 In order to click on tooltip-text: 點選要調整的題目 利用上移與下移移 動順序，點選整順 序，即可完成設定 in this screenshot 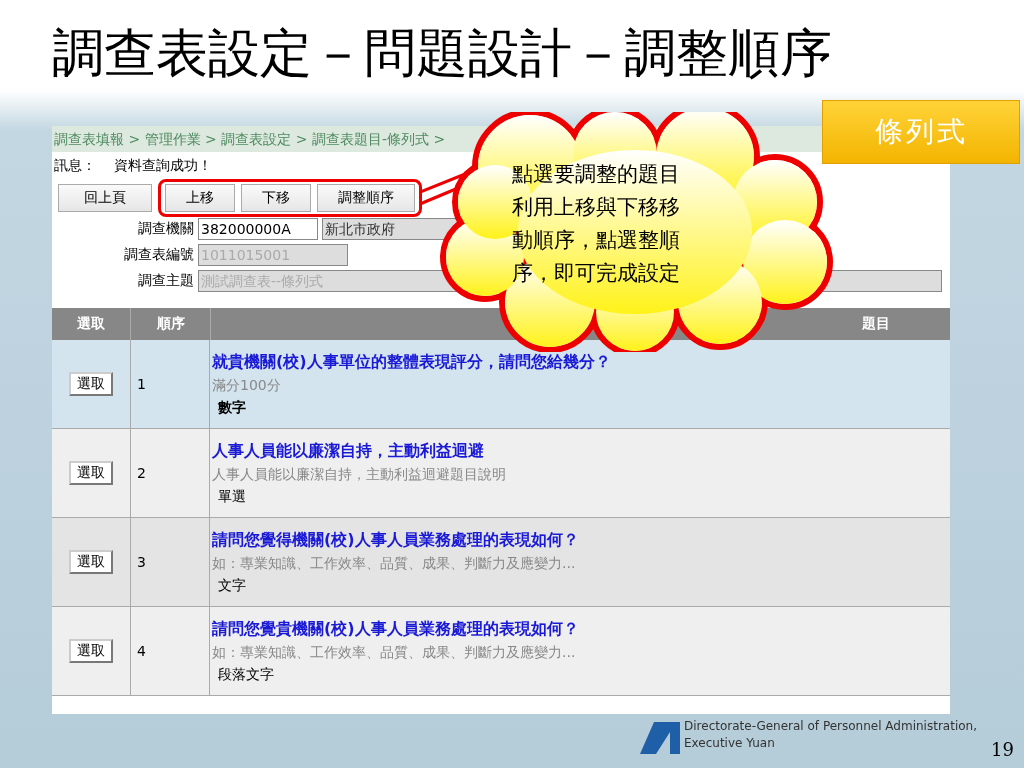, I will do `click(596, 224)`.